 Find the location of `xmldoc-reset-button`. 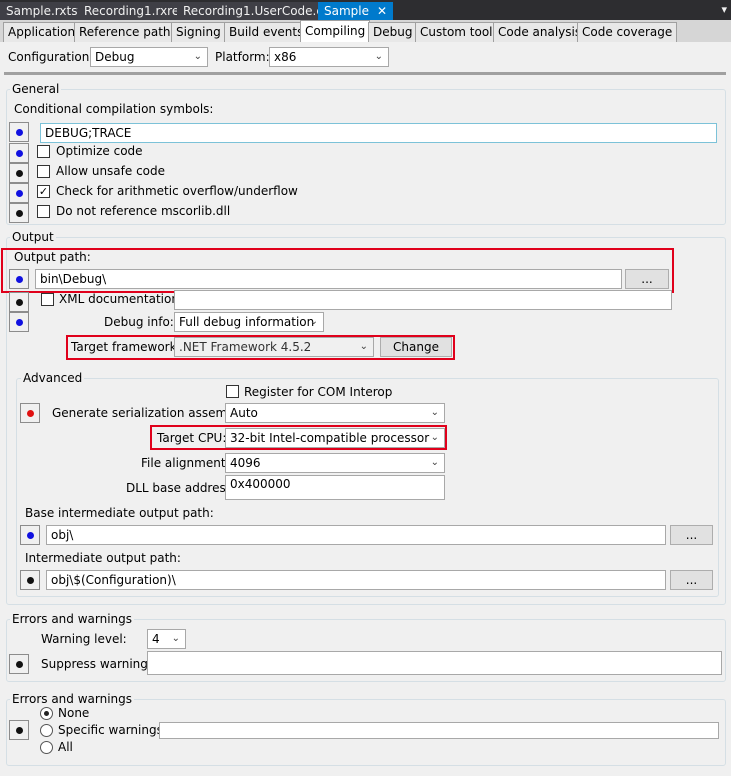

xmldoc-reset-button is located at coordinates (19, 302).